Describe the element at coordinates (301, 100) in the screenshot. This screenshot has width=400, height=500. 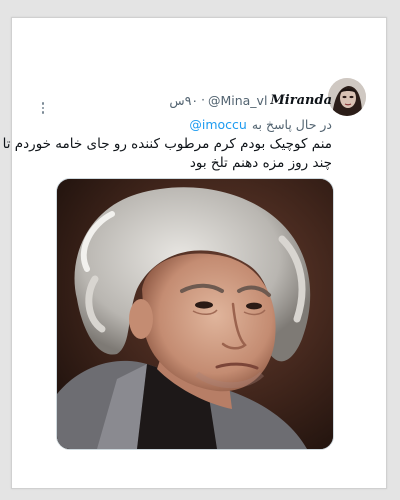
I see `display-name: Miranda` at that location.